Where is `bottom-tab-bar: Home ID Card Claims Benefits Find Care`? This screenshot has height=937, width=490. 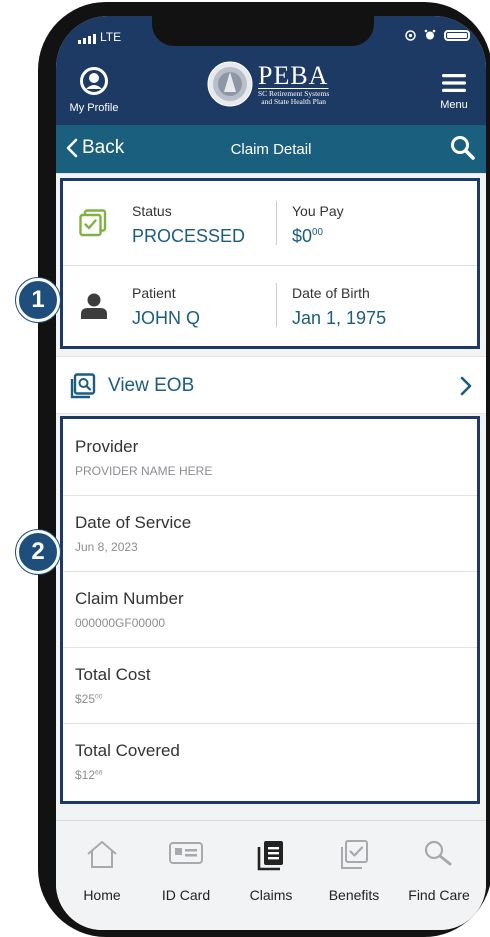 bottom-tab-bar: Home ID Card Claims Benefits Find Care is located at coordinates (271, 875).